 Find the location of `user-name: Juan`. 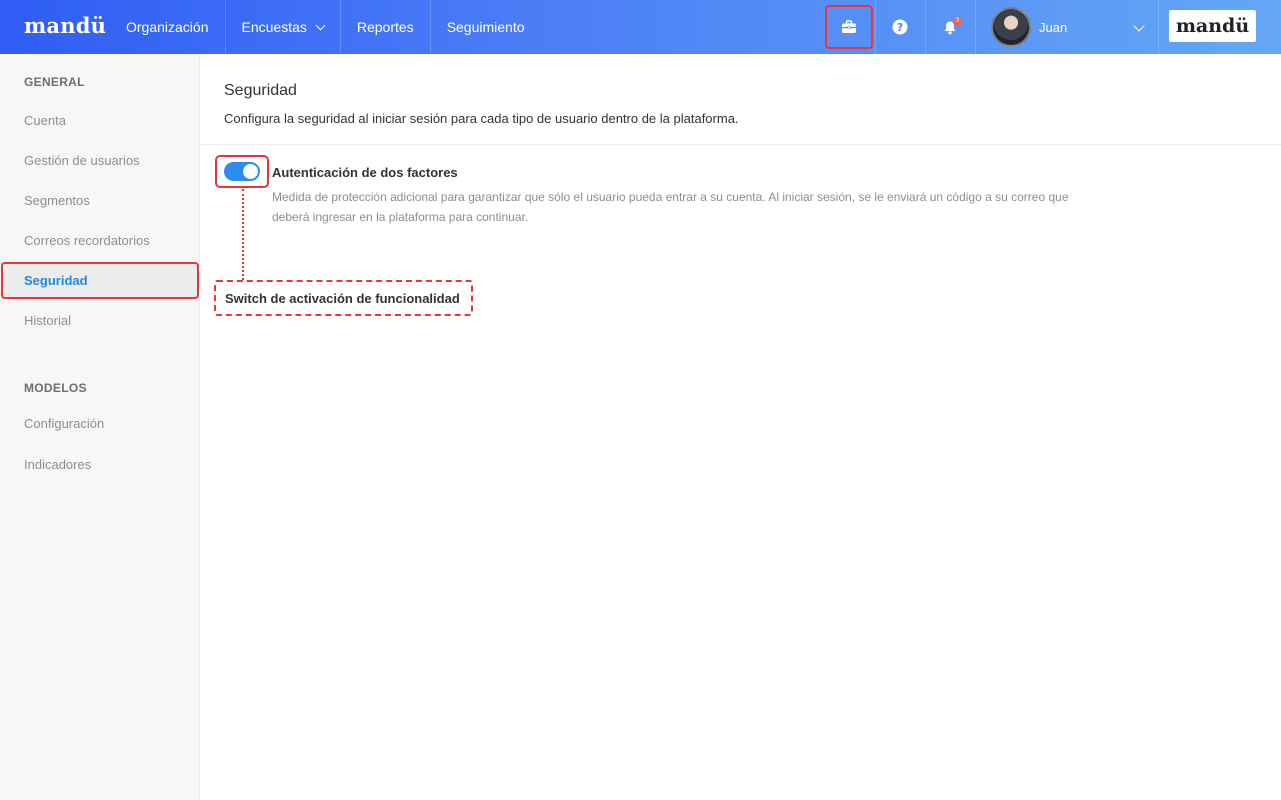

user-name: Juan is located at coordinates (1053, 27).